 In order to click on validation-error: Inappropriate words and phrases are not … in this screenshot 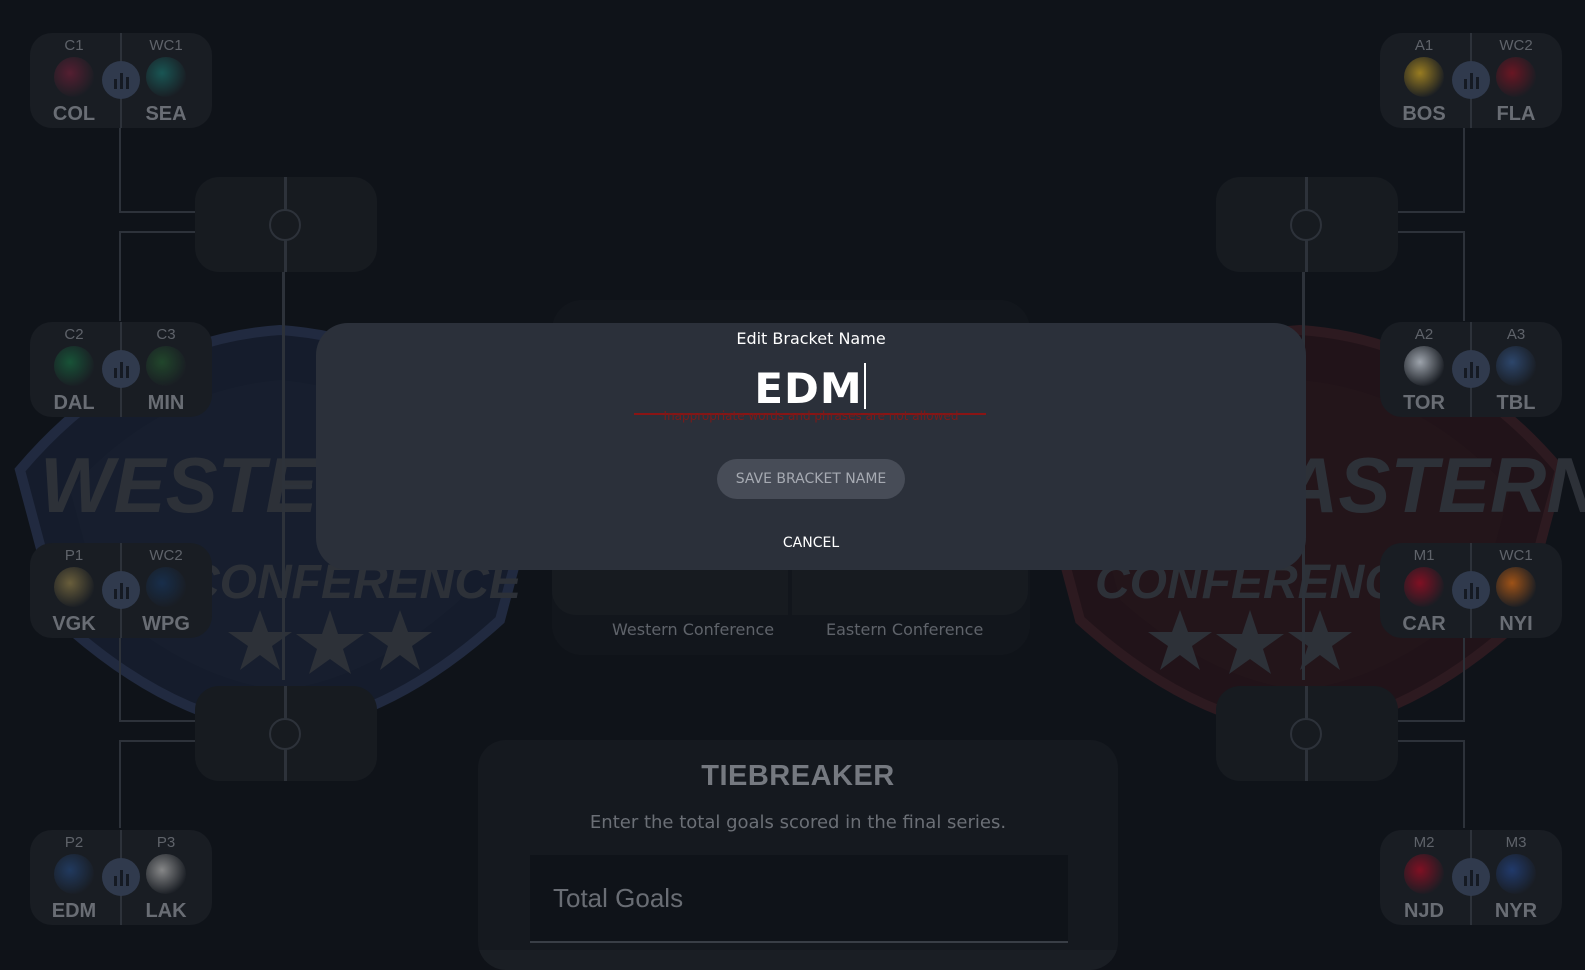, I will do `click(811, 416)`.